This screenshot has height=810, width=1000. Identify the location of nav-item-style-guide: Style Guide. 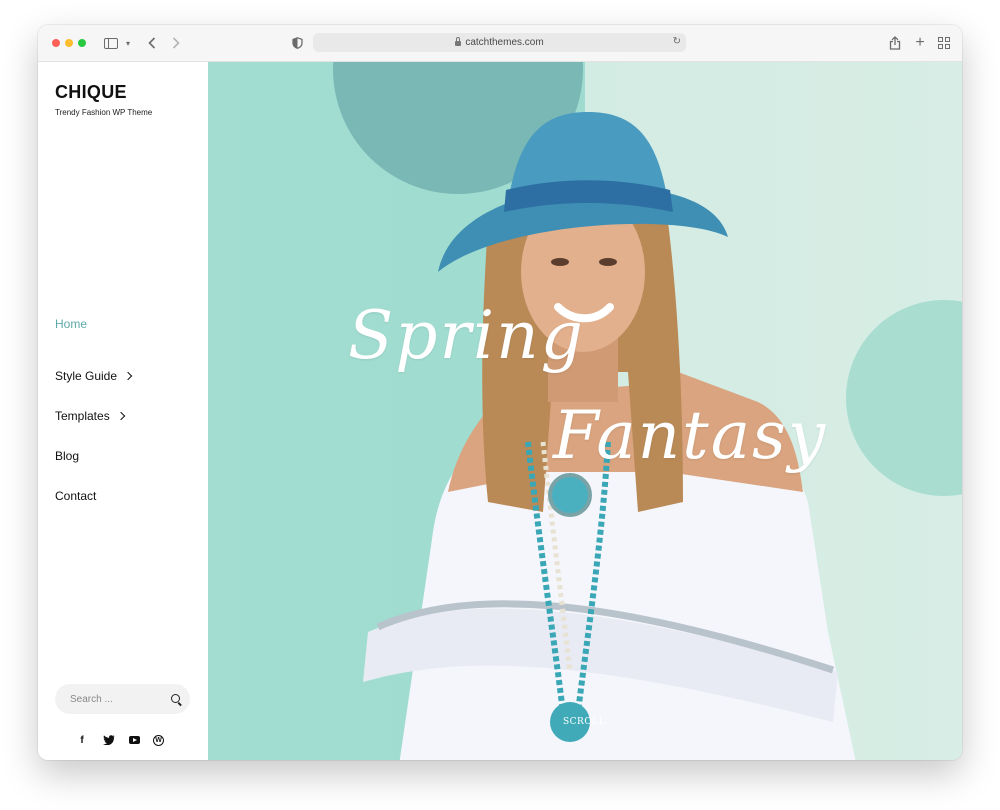
(94, 376).